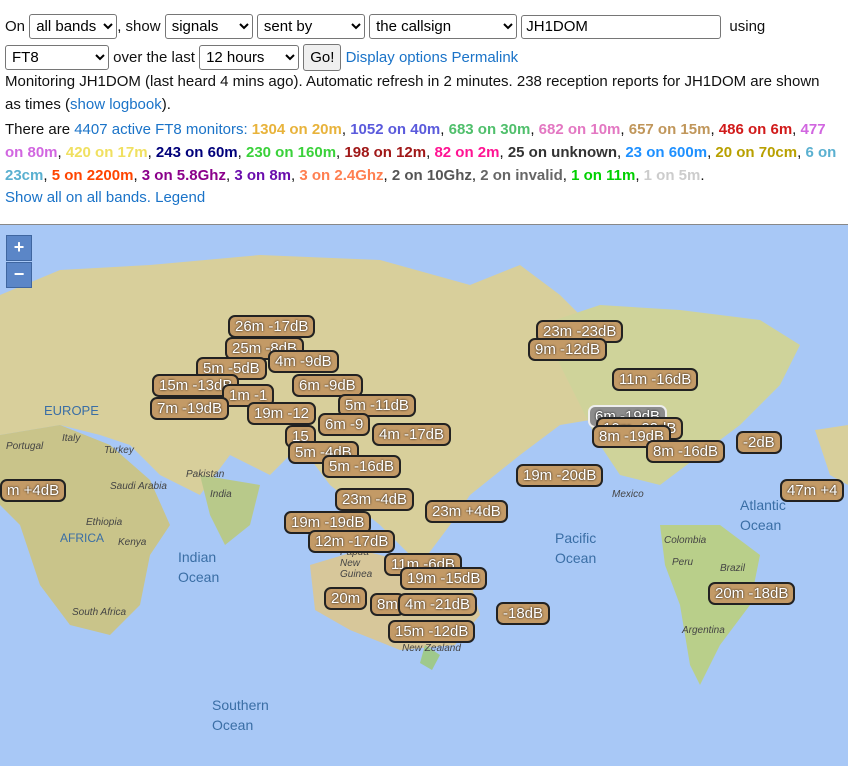 The width and height of the screenshot is (848, 766). What do you see at coordinates (759, 442) in the screenshot?
I see `reception-report-bubble: -2dB` at bounding box center [759, 442].